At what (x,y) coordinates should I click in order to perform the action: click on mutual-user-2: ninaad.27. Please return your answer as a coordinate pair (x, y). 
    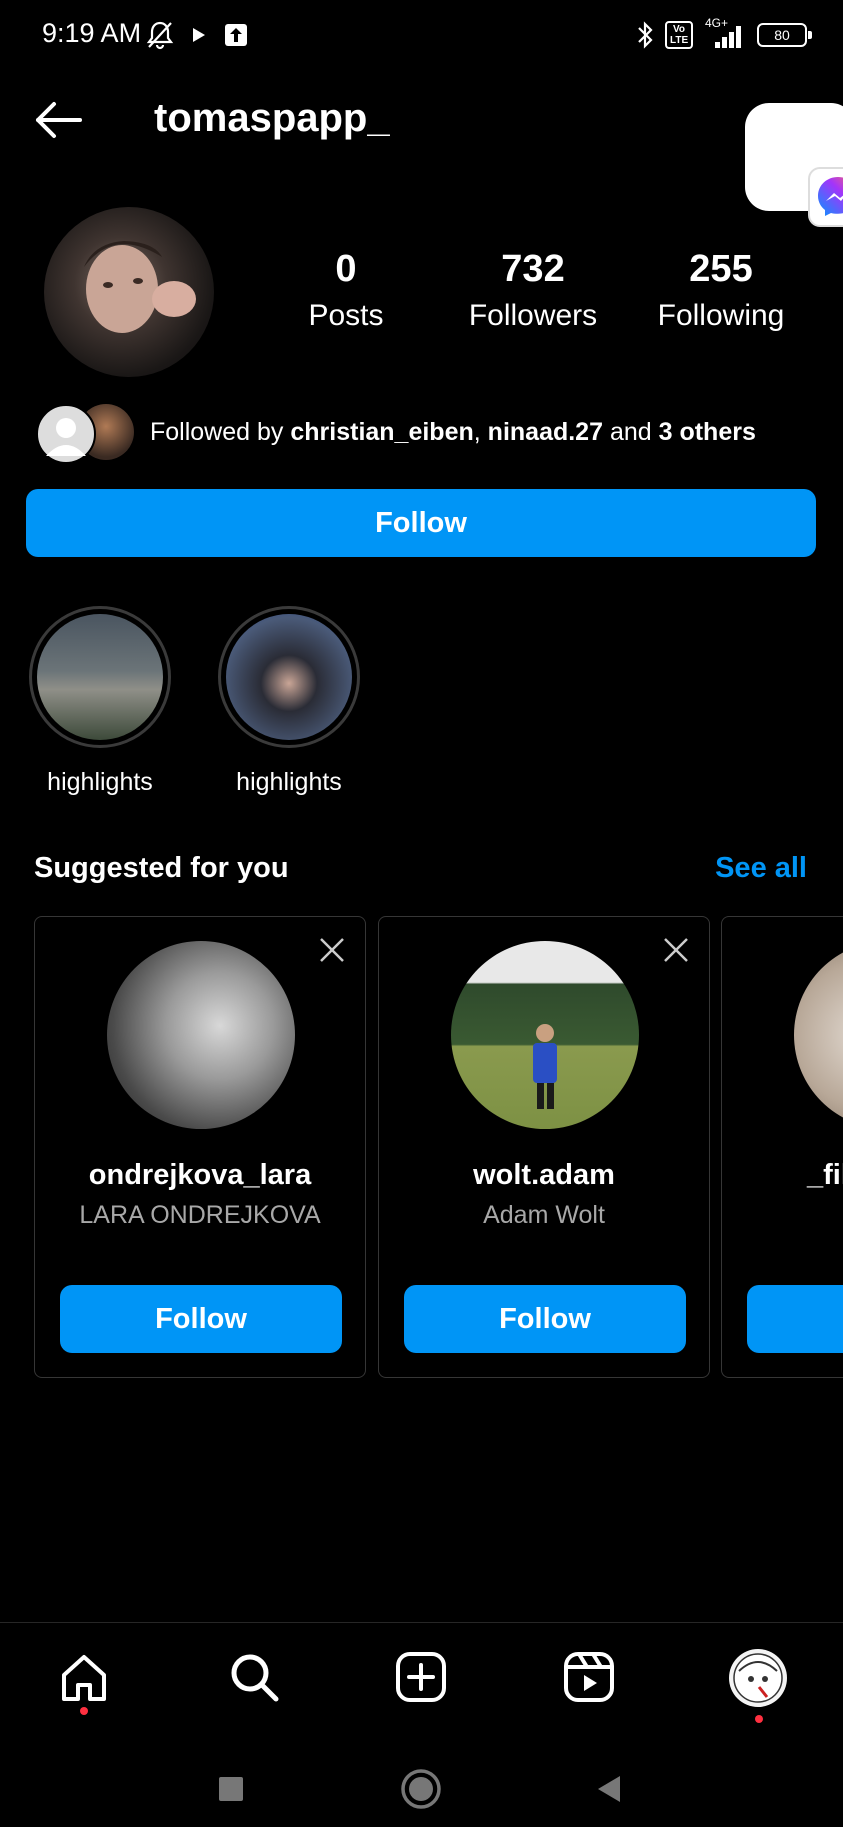
    Looking at the image, I should click on (545, 432).